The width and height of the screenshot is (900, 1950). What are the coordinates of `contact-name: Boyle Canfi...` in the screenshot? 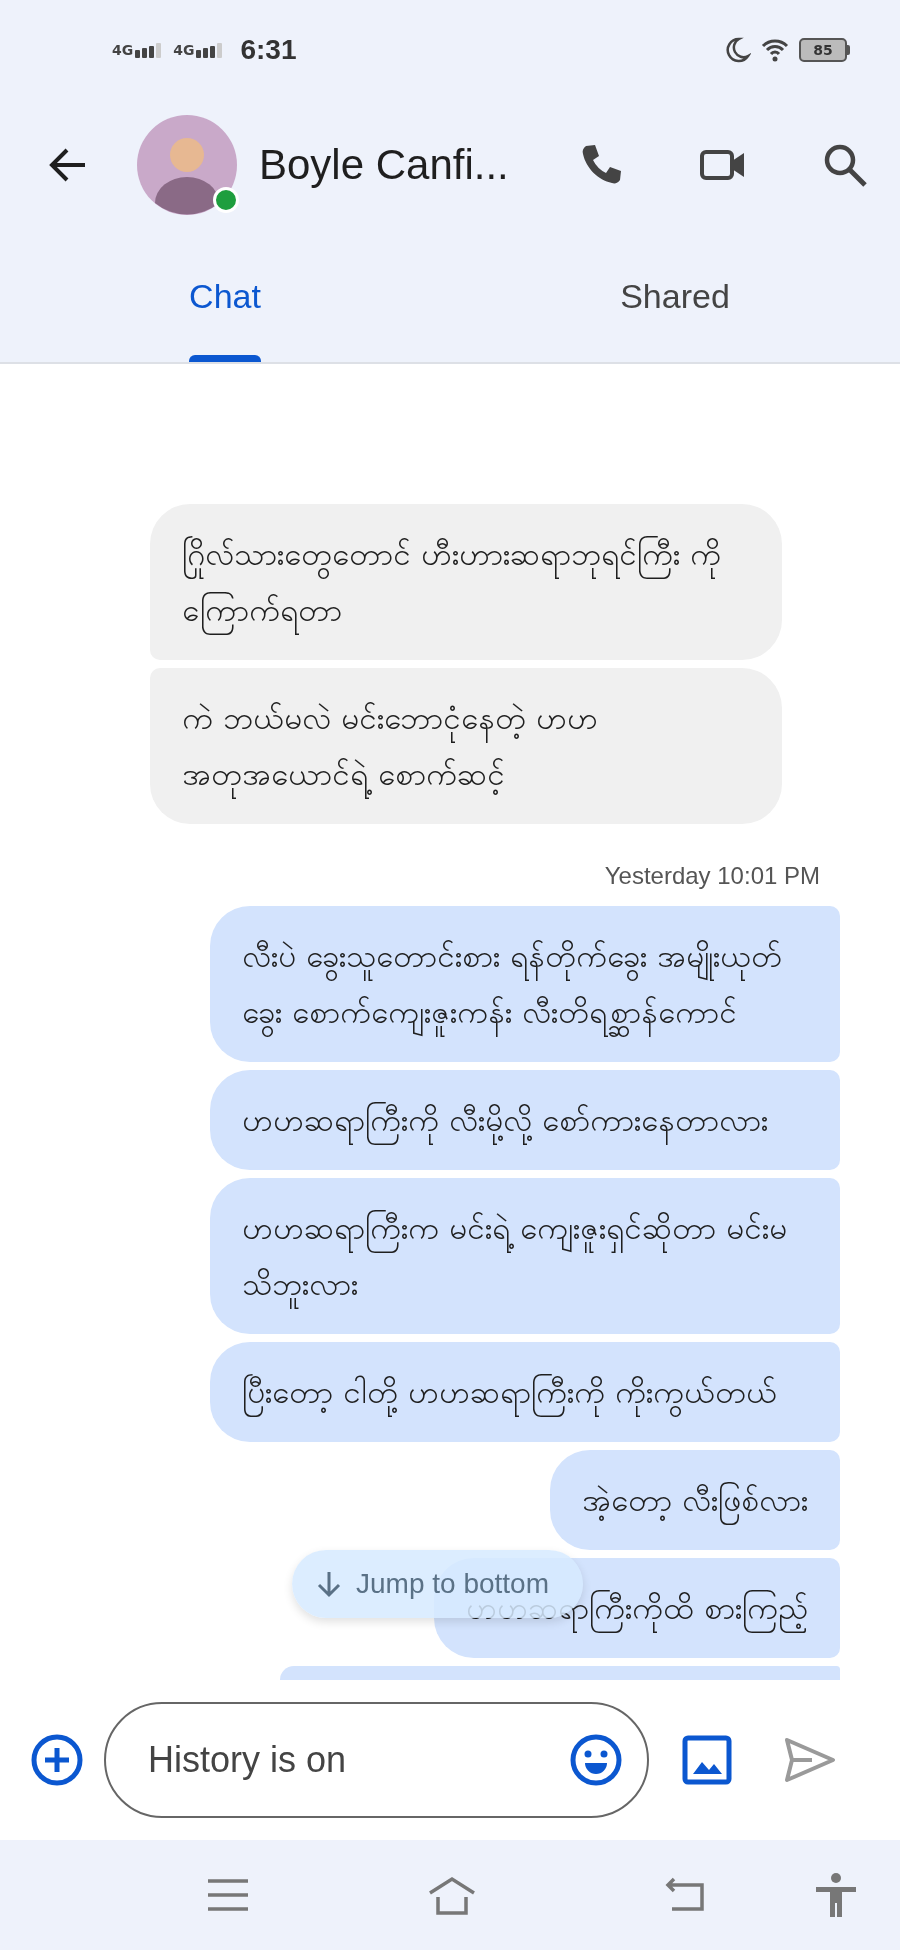 It's located at (384, 165).